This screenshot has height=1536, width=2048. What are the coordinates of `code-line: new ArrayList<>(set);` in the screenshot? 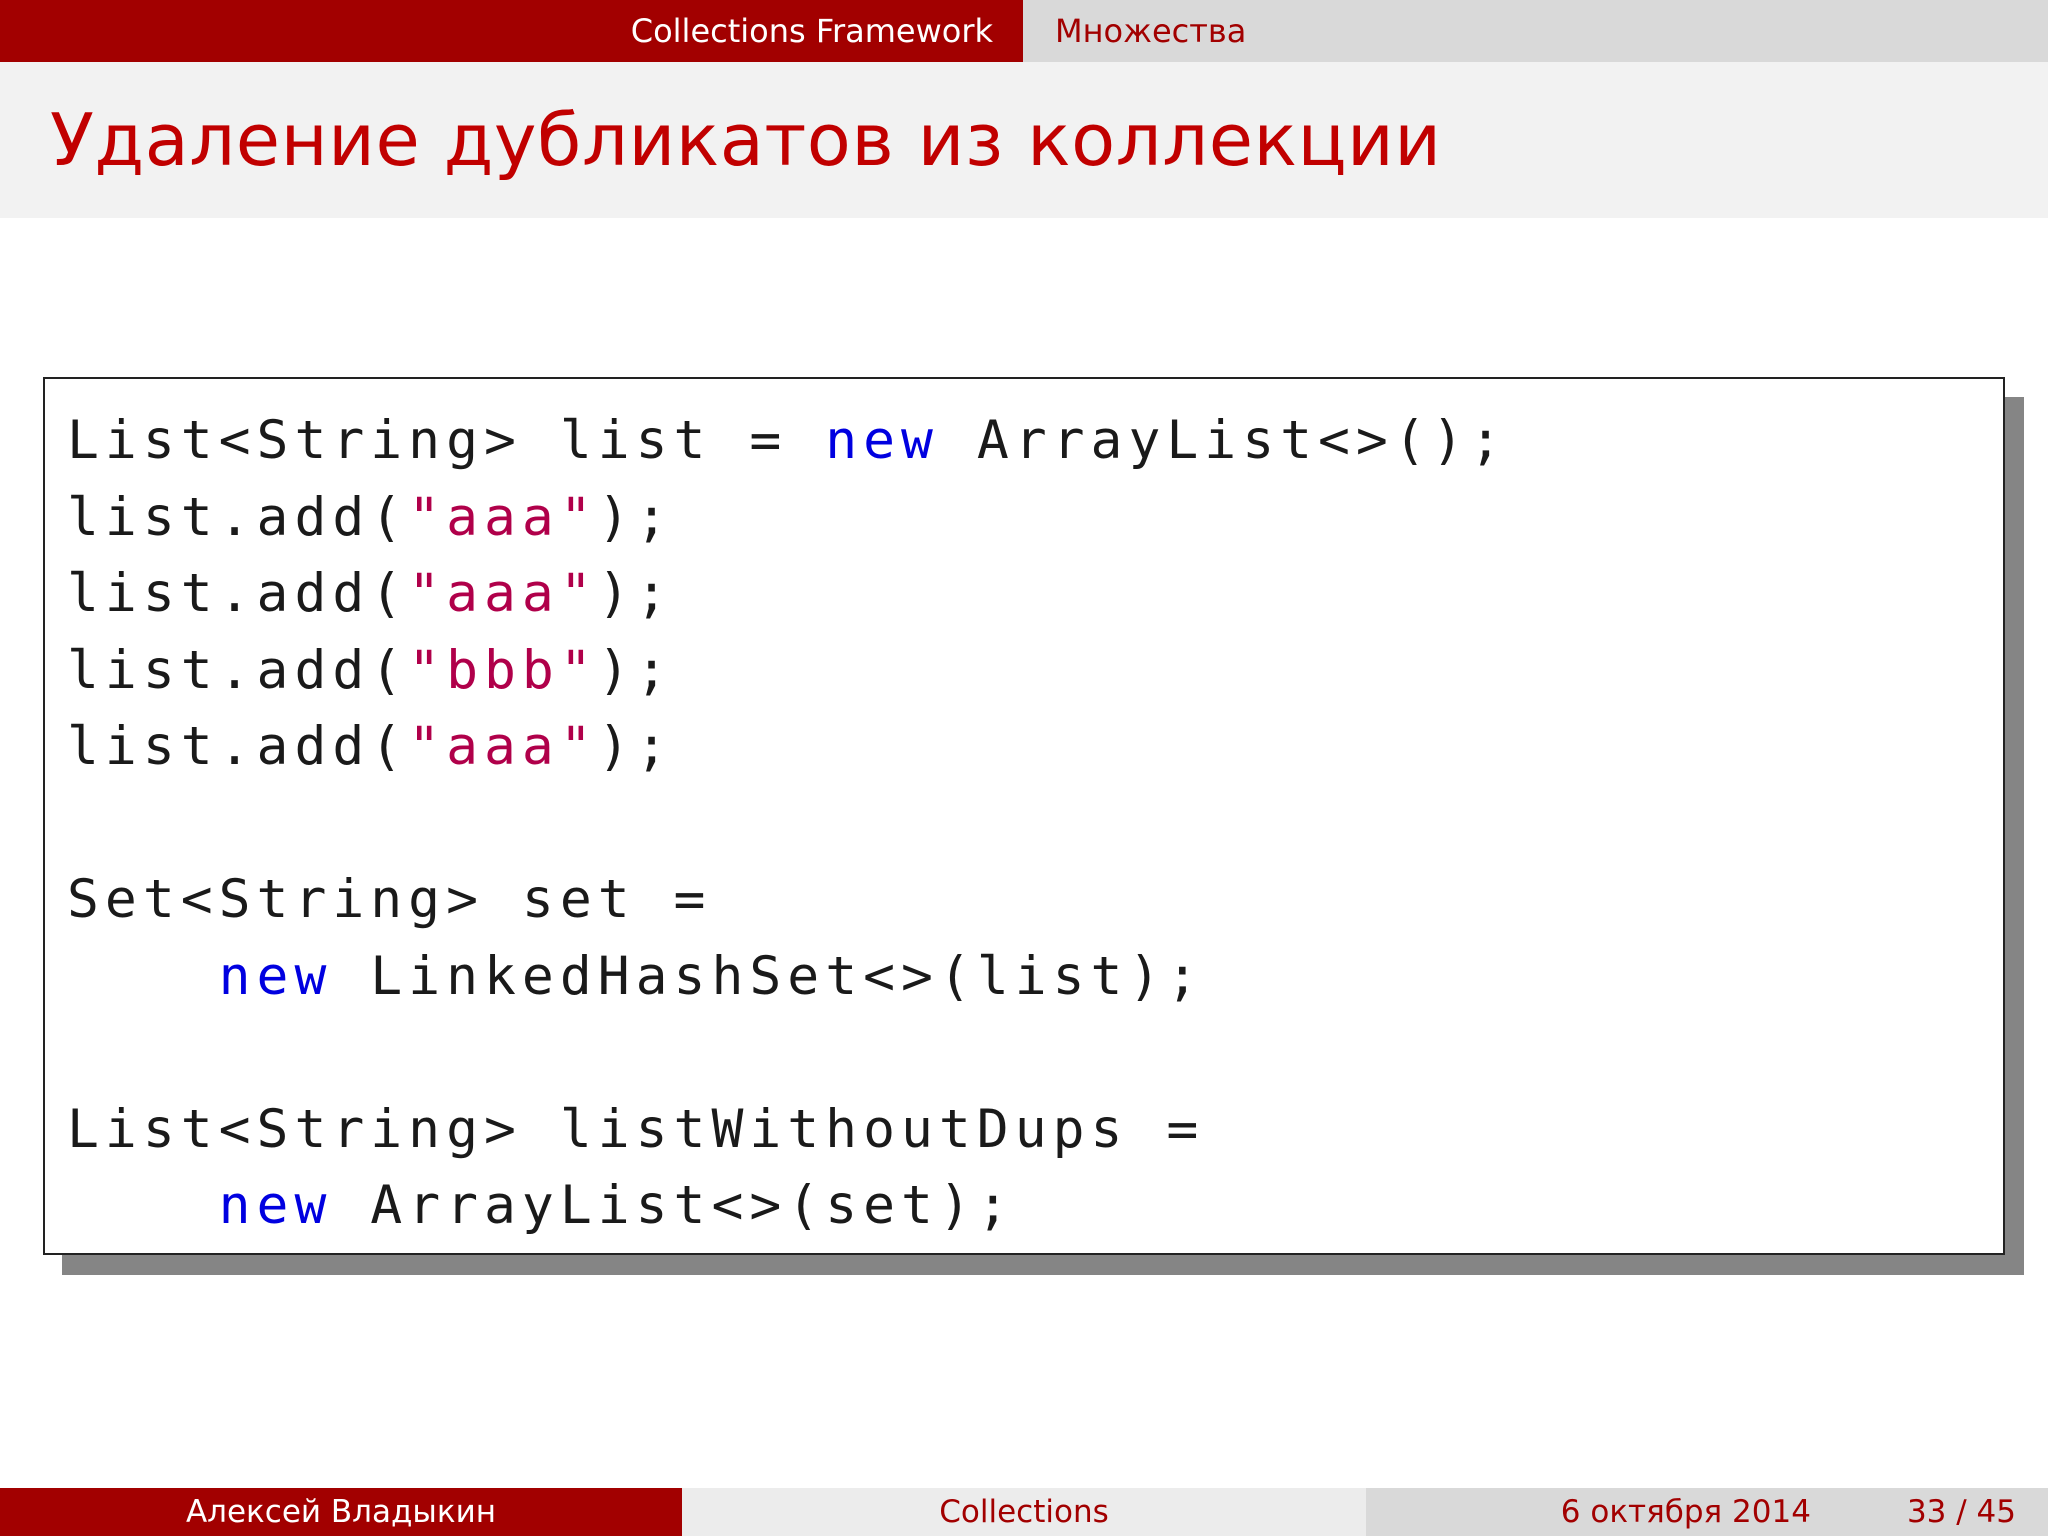 It's located at (787, 1206).